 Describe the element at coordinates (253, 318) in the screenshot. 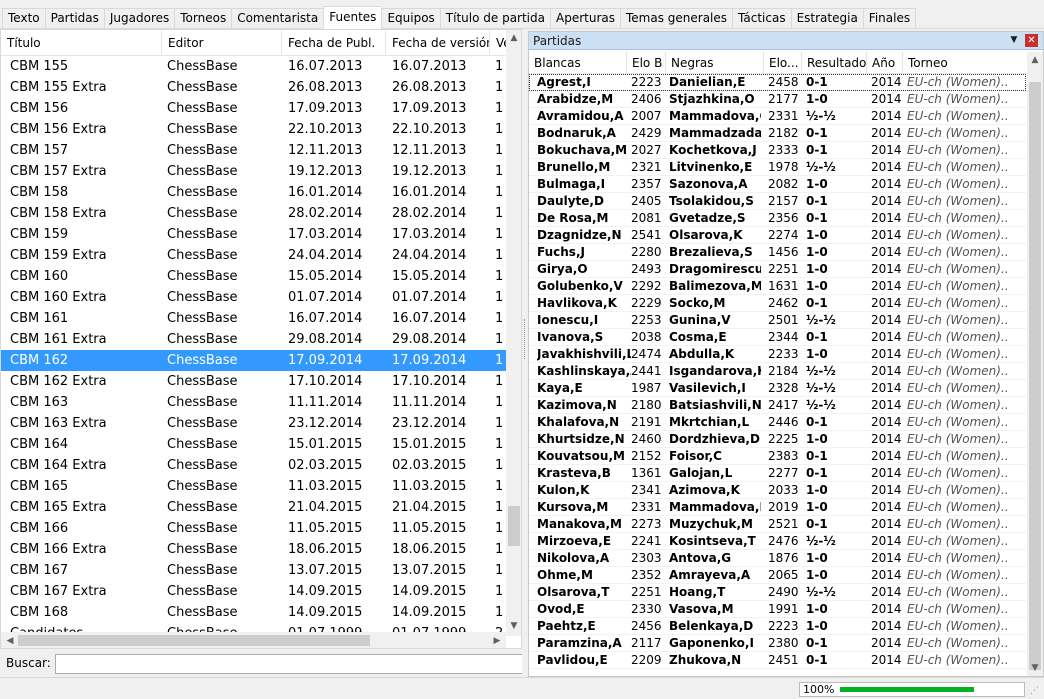

I see `table-row: CBM 161 ChessBase 16.07.2014 16.07.2014 1` at that location.